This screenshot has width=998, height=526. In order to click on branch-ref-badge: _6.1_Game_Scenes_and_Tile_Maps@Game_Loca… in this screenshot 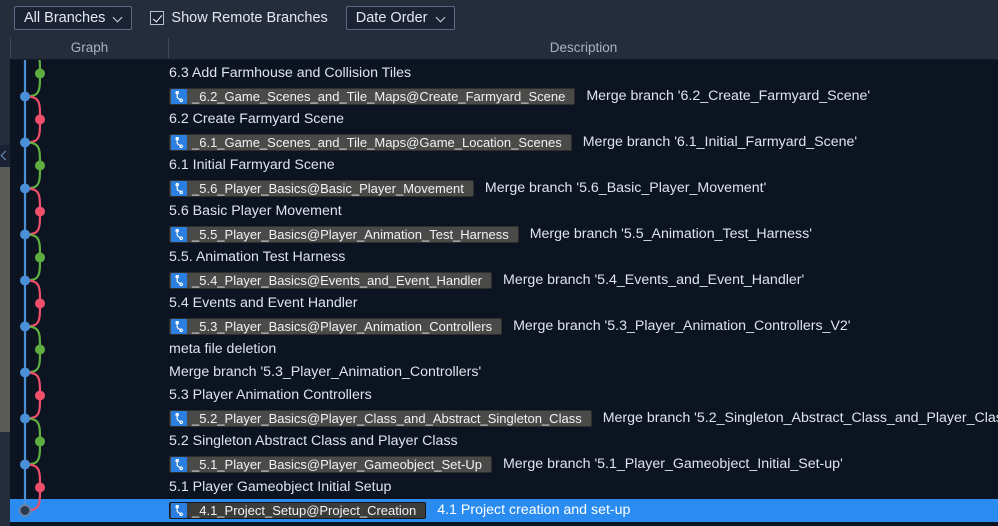, I will do `click(370, 142)`.